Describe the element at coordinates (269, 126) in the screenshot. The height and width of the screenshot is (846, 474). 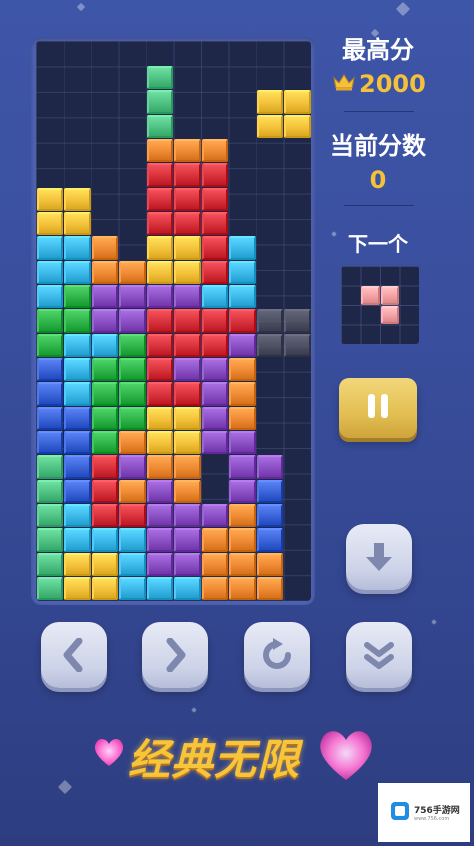
I see `active-piece-cell` at that location.